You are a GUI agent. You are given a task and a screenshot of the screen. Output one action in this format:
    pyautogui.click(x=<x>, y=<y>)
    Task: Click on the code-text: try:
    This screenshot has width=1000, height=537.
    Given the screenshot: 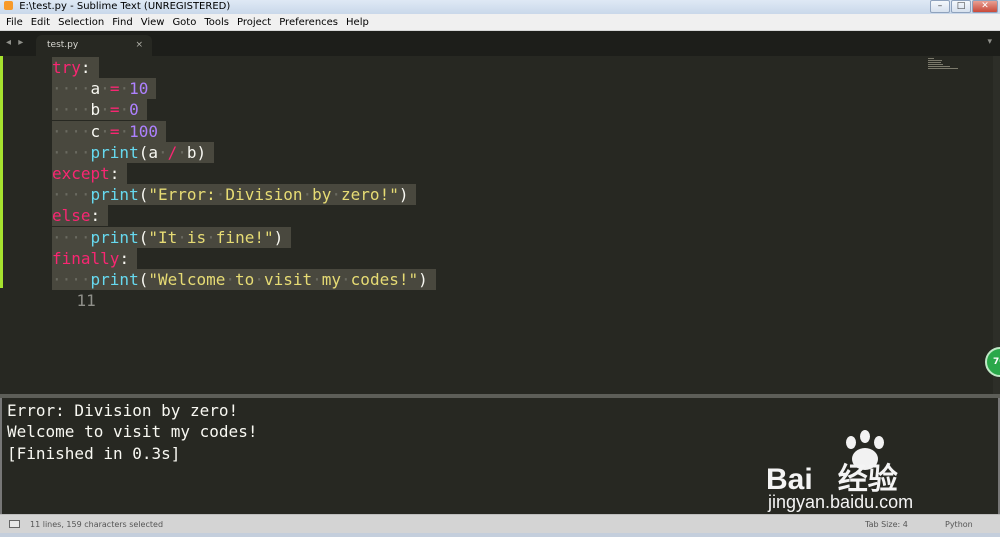 What is the action you would take?
    pyautogui.click(x=75, y=67)
    